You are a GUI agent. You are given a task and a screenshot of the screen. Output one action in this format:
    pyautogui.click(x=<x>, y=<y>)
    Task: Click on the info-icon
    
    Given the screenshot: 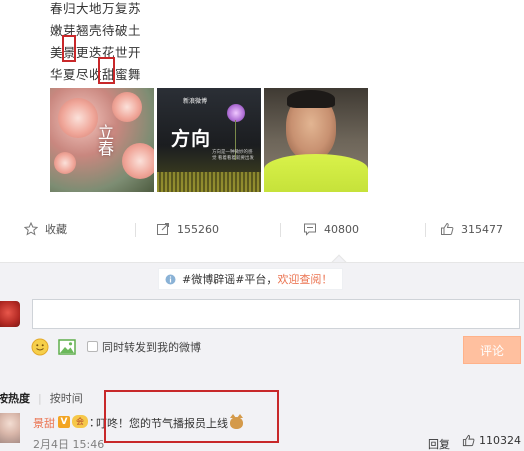 What is the action you would take?
    pyautogui.click(x=170, y=279)
    